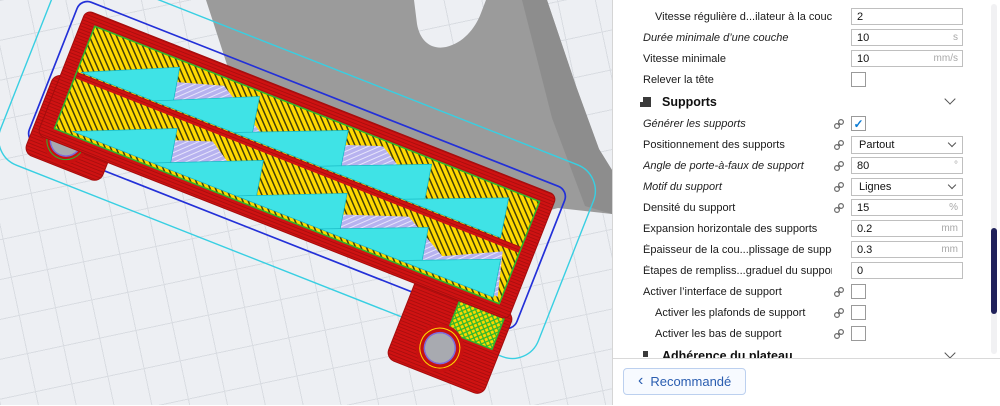  What do you see at coordinates (714, 144) in the screenshot?
I see `setting-label: Positionnement des supports` at bounding box center [714, 144].